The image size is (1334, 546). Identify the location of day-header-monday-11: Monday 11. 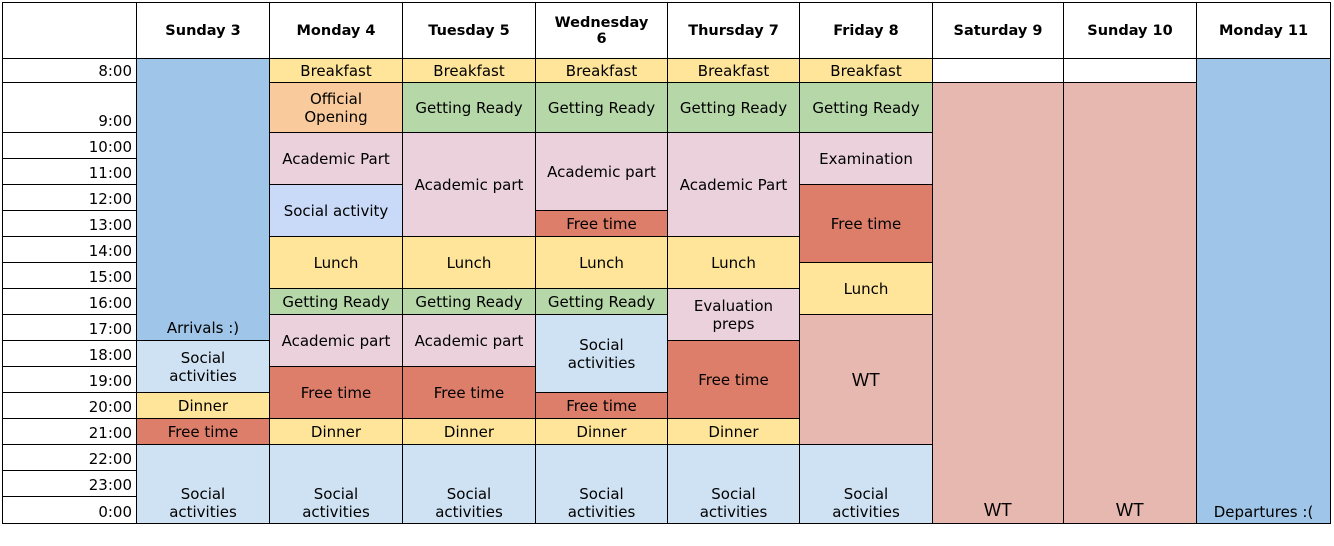
(1263, 30).